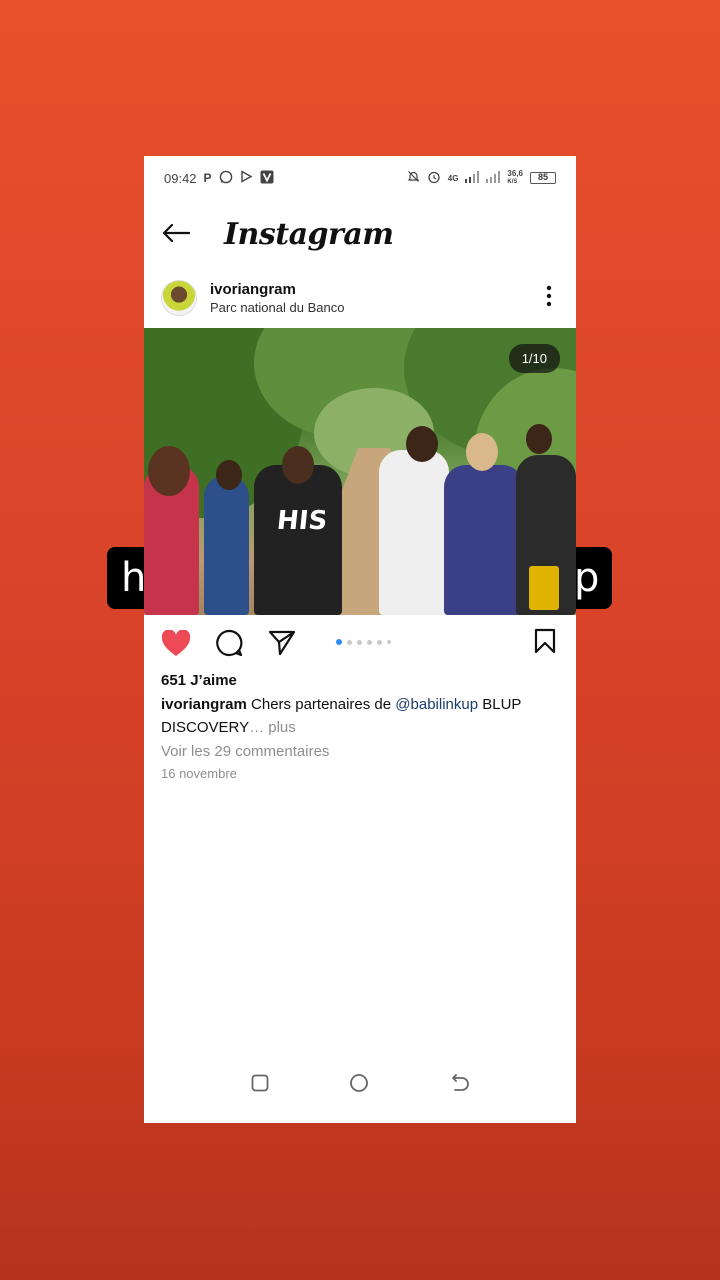 This screenshot has height=1280, width=720. I want to click on play-icon, so click(246, 178).